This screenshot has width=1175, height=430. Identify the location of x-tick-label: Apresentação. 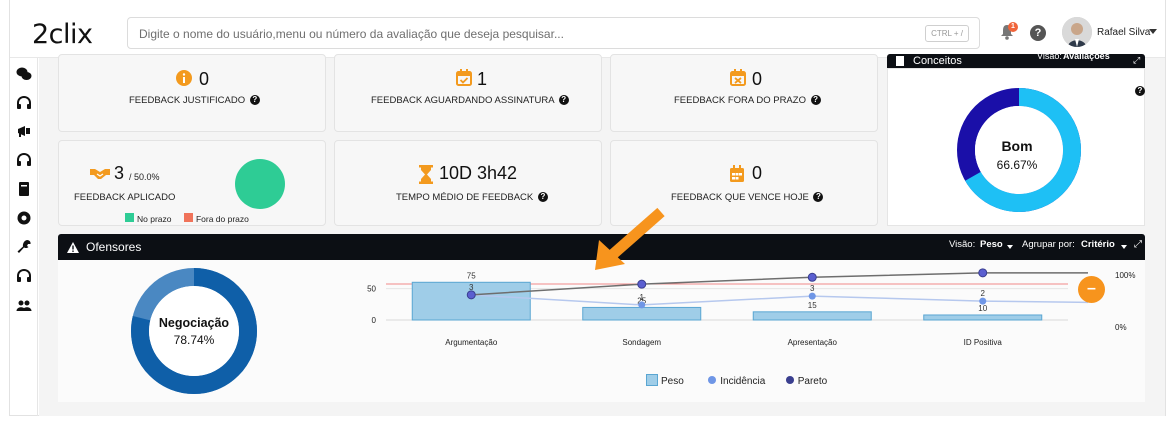
(813, 342).